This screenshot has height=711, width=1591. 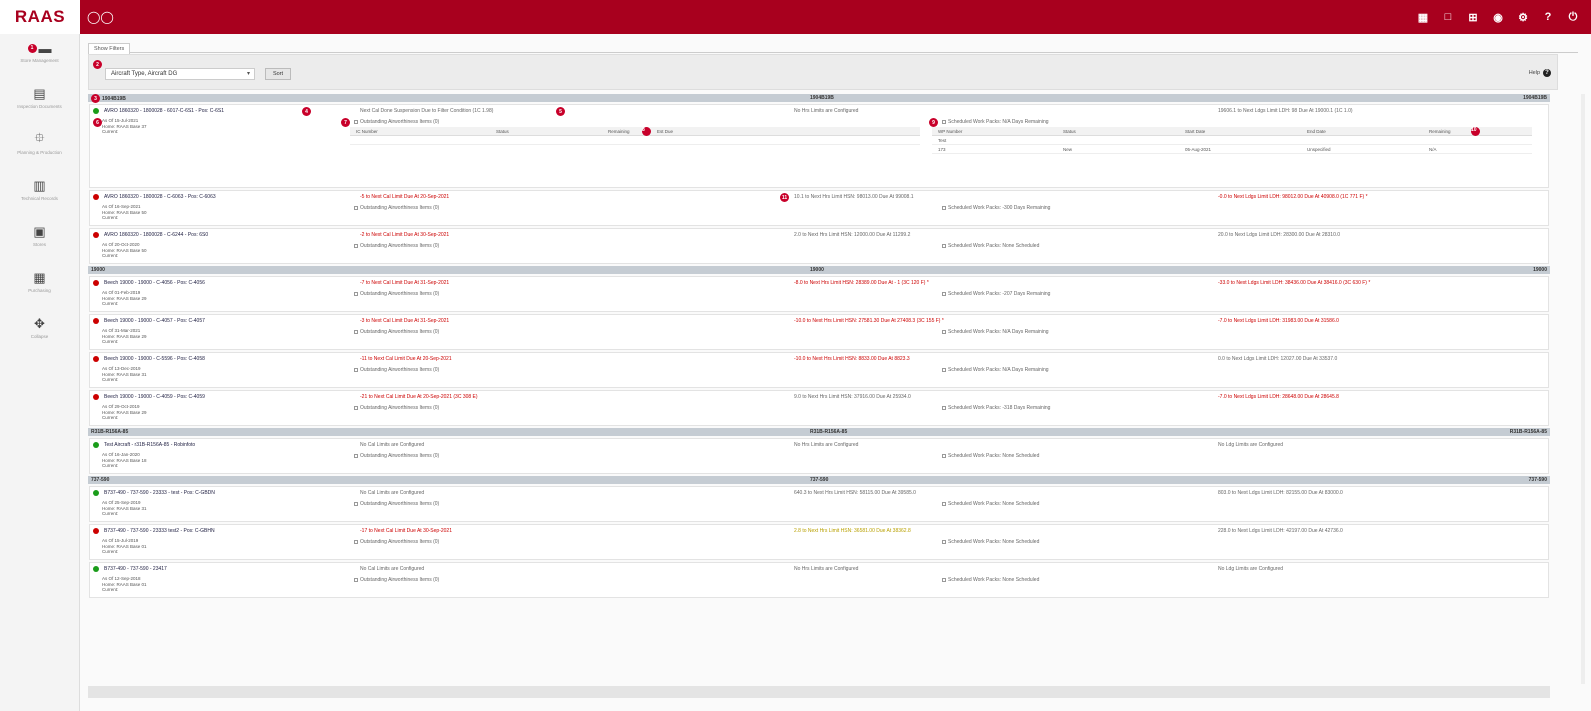 What do you see at coordinates (110, 589) in the screenshot?
I see `as-of-line: Current:` at bounding box center [110, 589].